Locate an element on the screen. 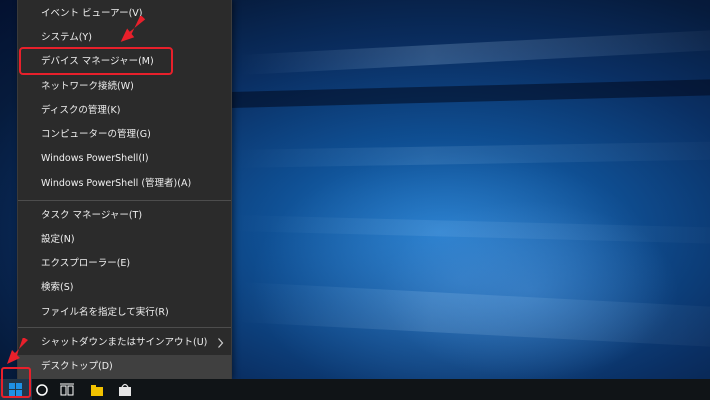 Image resolution: width=710 pixels, height=404 pixels. store-button is located at coordinates (125, 389).